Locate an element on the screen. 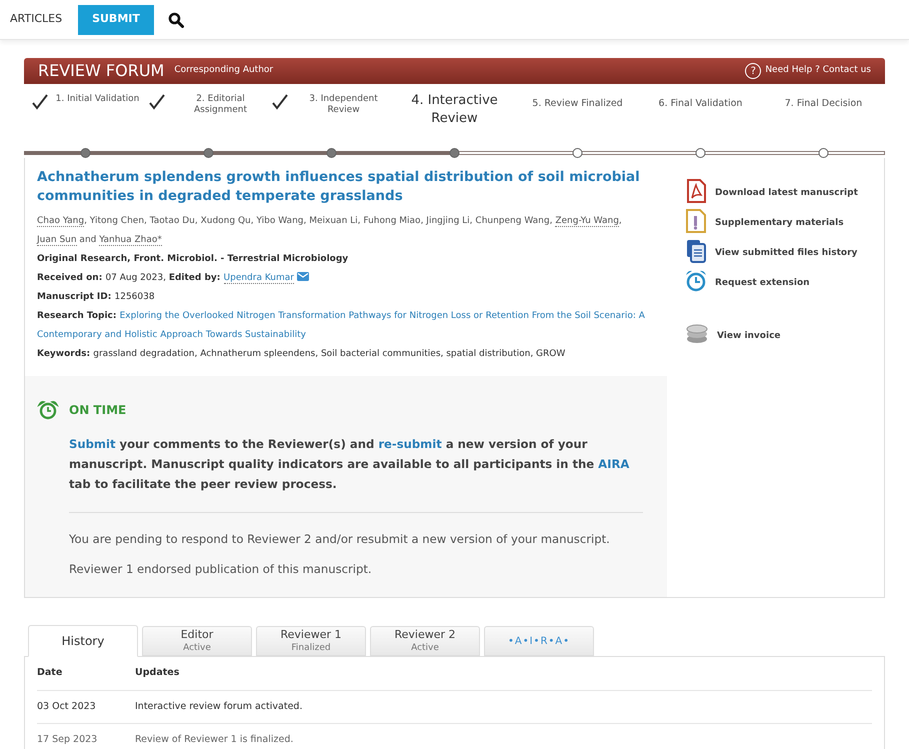 This screenshot has height=749, width=909. coins-icon is located at coordinates (697, 334).